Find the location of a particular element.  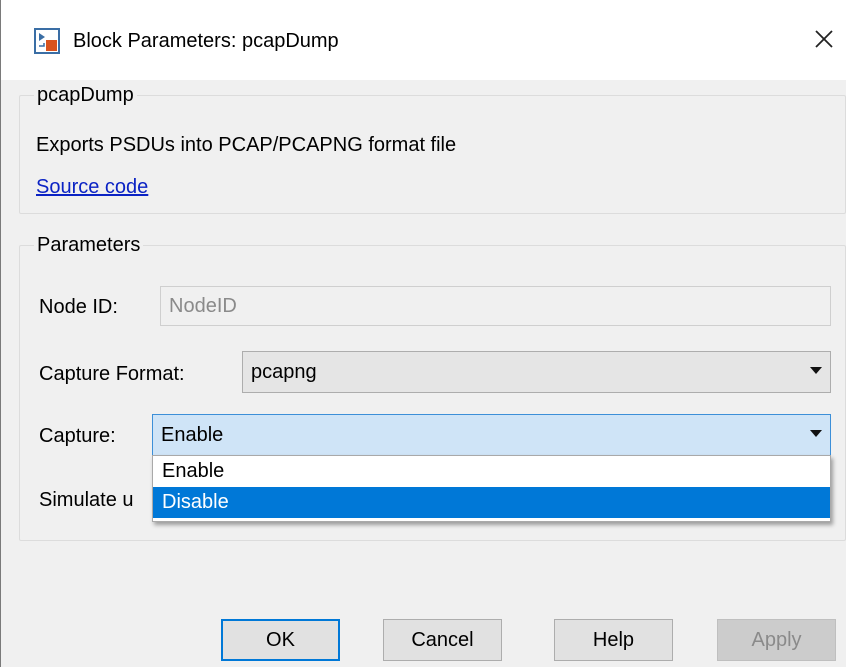

capture-format-value: pcapng is located at coordinates (284, 372).